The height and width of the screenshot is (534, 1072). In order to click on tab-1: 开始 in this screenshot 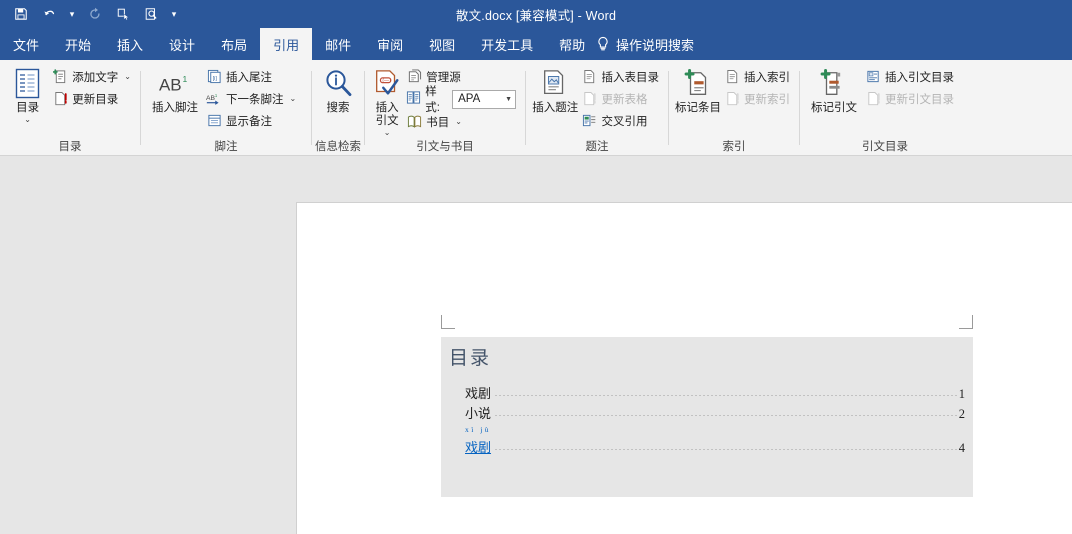, I will do `click(78, 44)`.